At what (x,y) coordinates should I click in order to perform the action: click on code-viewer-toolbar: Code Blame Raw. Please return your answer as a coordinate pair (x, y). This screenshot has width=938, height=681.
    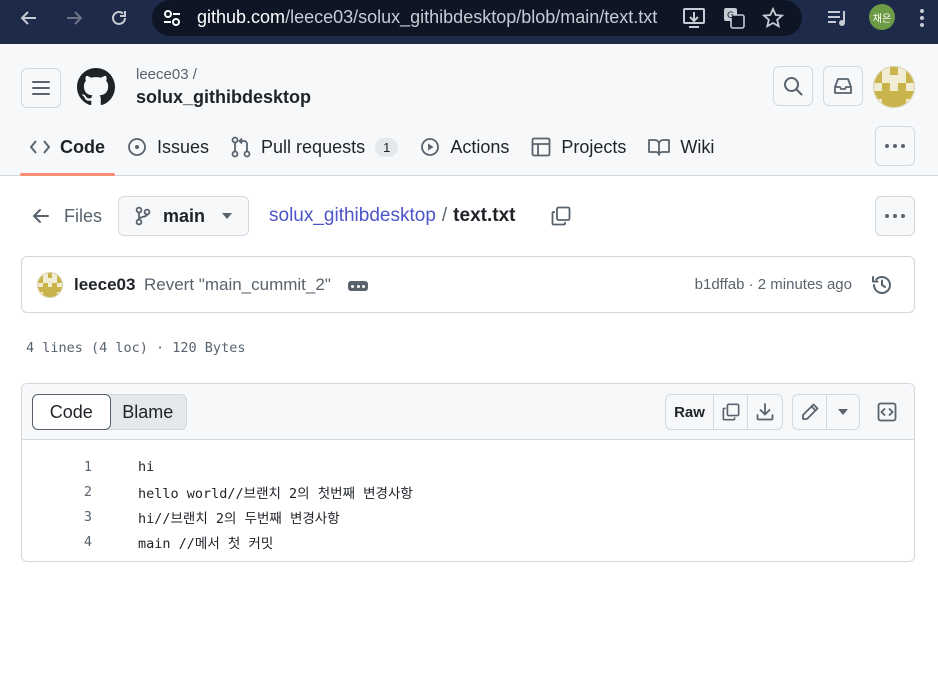
    Looking at the image, I should click on (468, 412).